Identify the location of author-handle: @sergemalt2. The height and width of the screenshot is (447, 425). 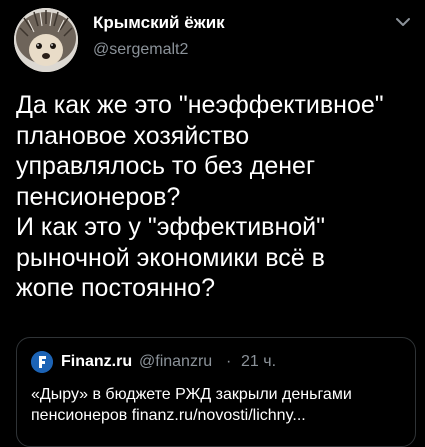
(140, 50).